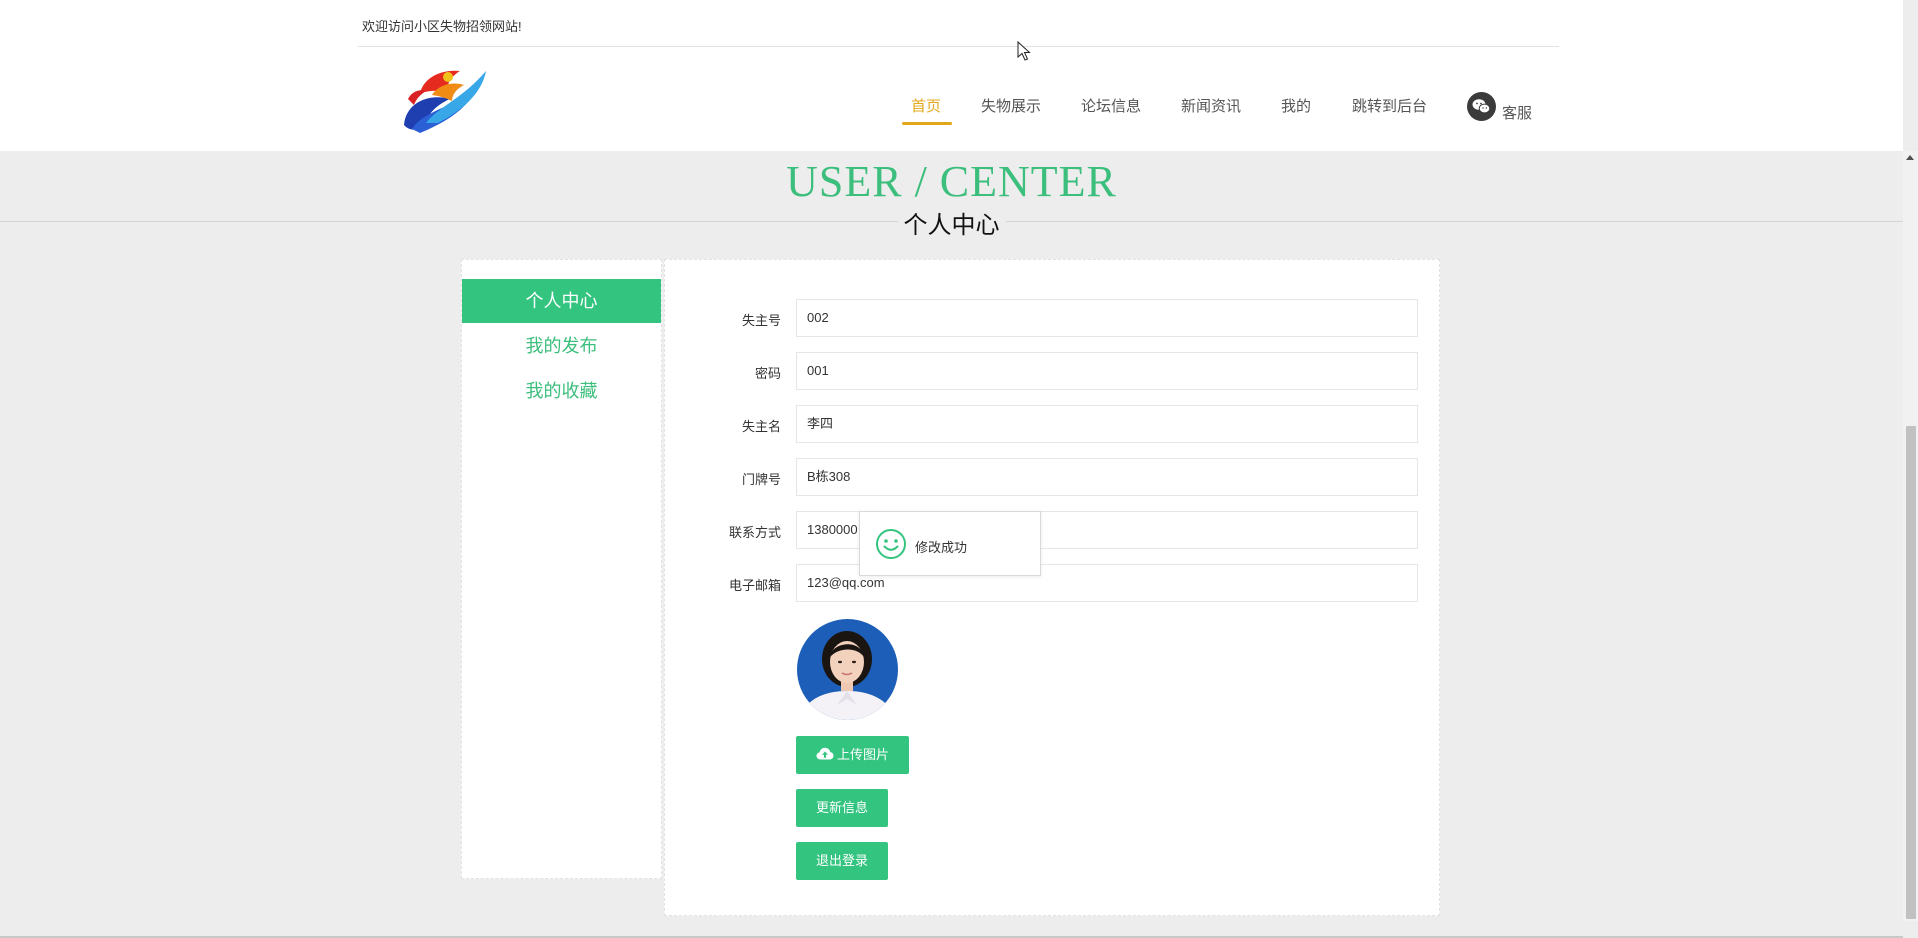 This screenshot has width=1918, height=938. I want to click on cloud-upload-icon, so click(825, 756).